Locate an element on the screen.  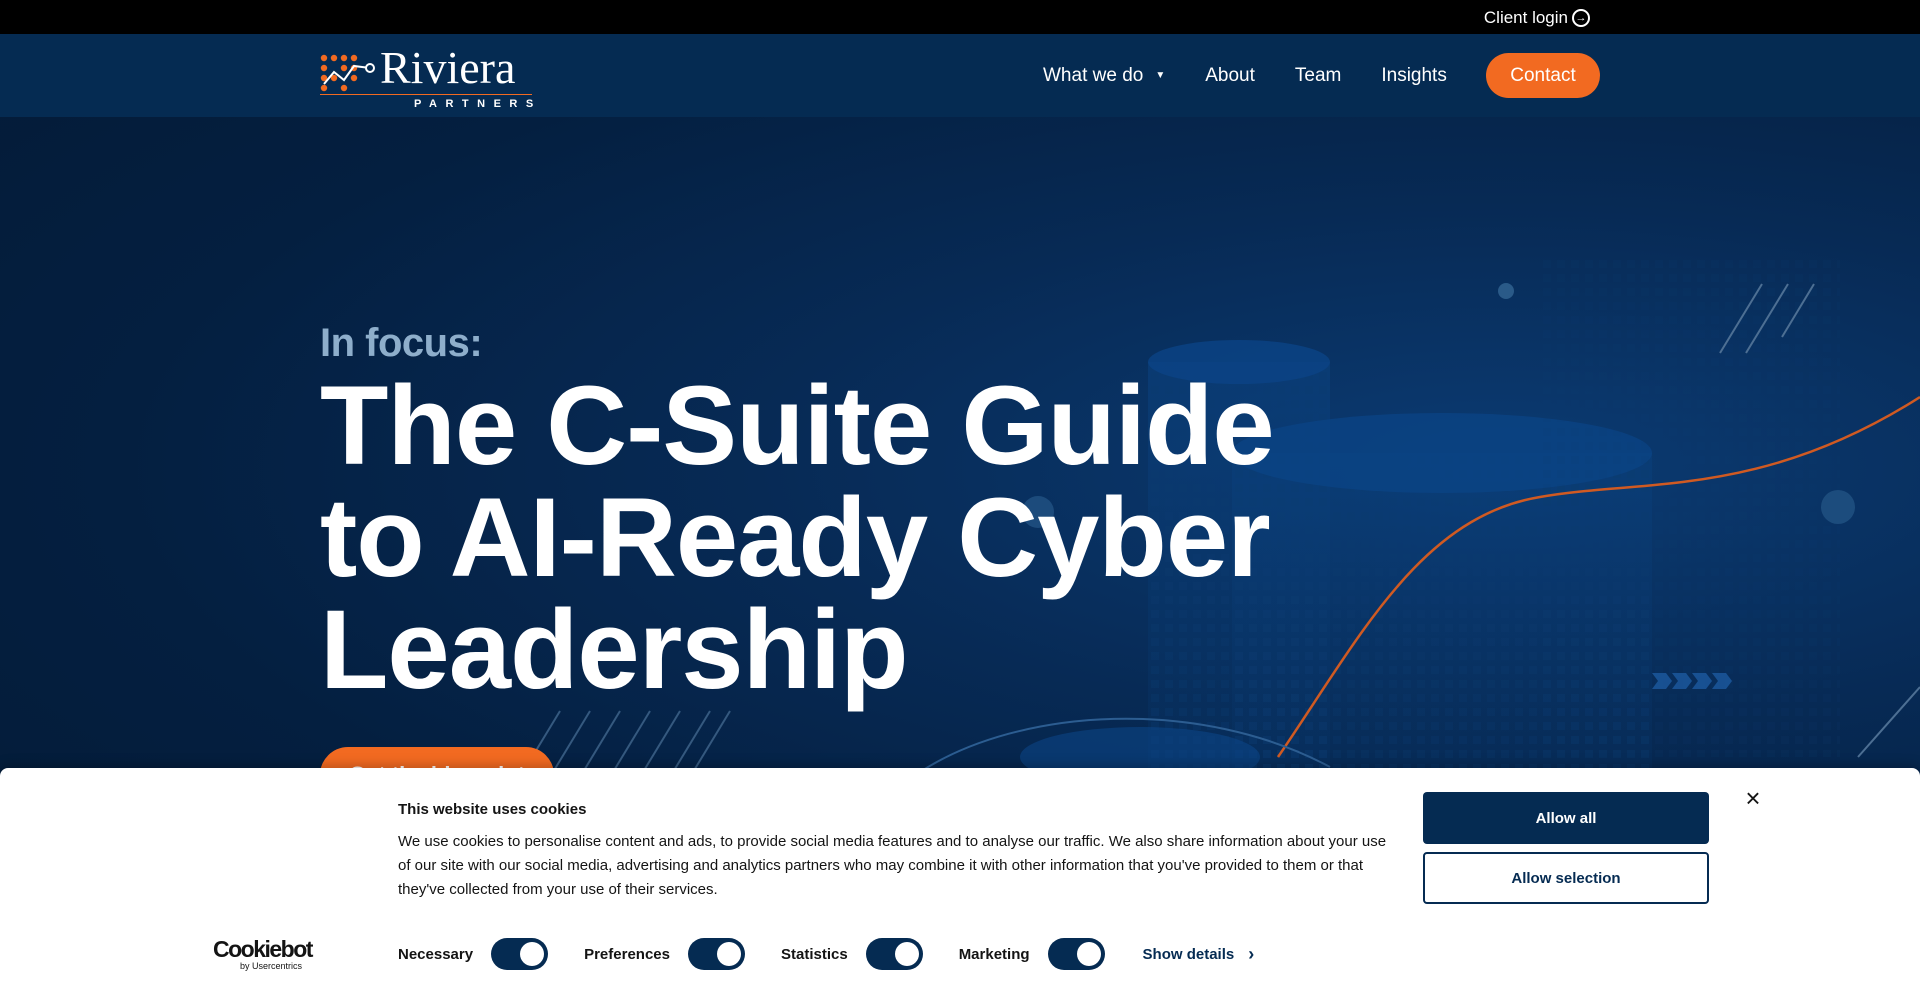
nav-label: About is located at coordinates (1230, 75).